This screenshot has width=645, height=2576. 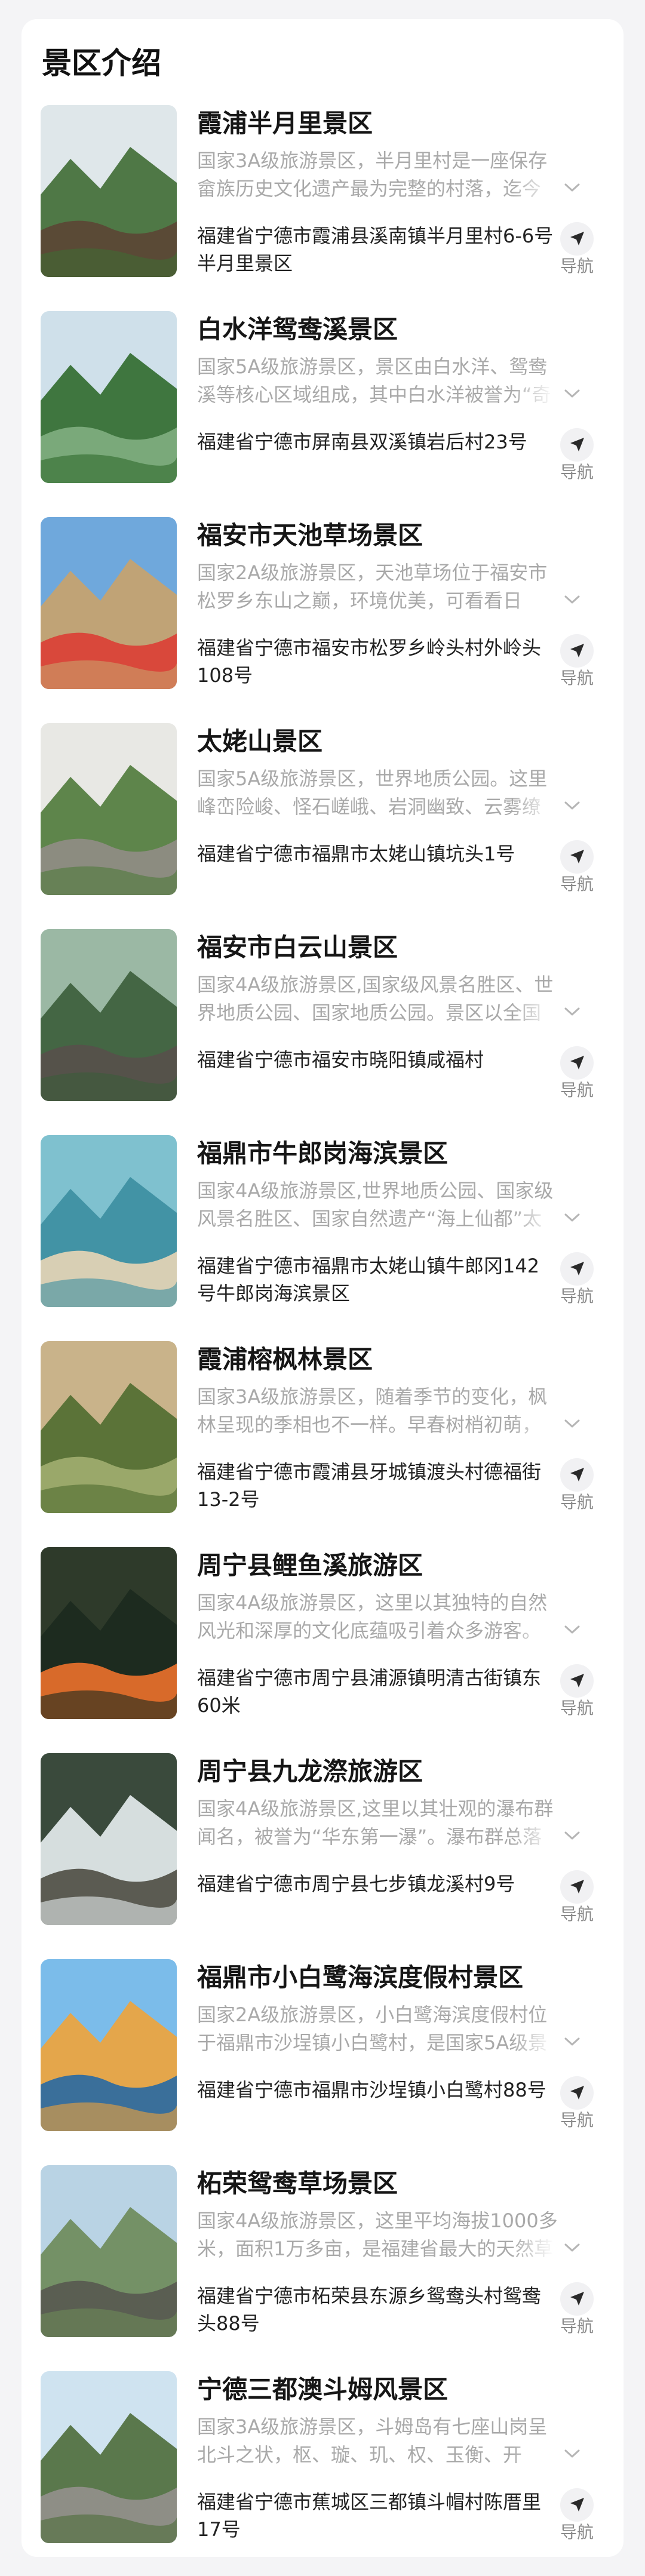 I want to click on scenic-spot-name: 福安市白云山景区, so click(x=376, y=947).